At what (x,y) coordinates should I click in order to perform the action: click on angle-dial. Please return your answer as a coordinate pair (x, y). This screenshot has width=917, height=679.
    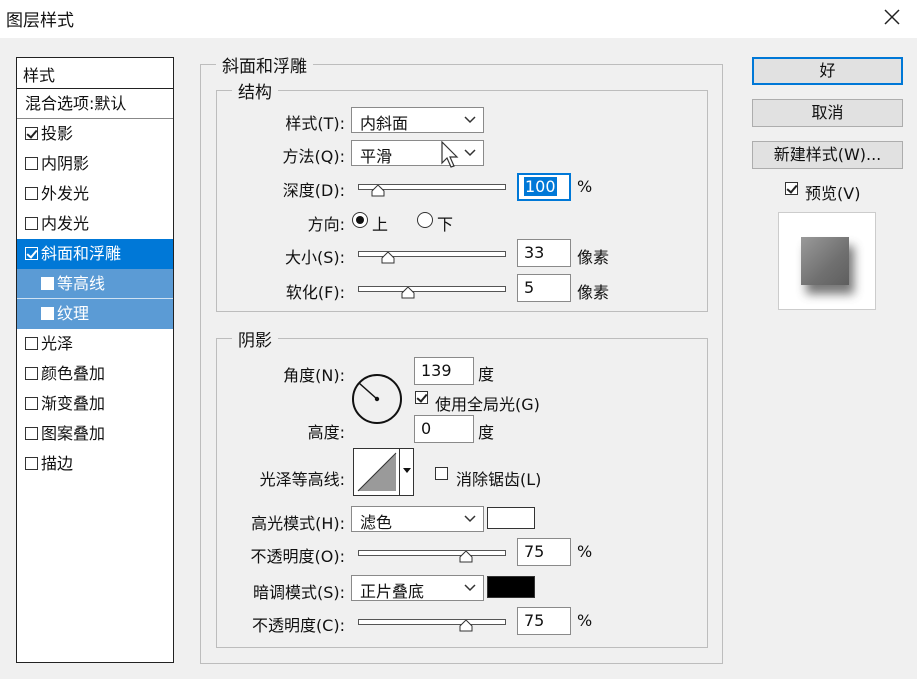
    Looking at the image, I should click on (377, 399).